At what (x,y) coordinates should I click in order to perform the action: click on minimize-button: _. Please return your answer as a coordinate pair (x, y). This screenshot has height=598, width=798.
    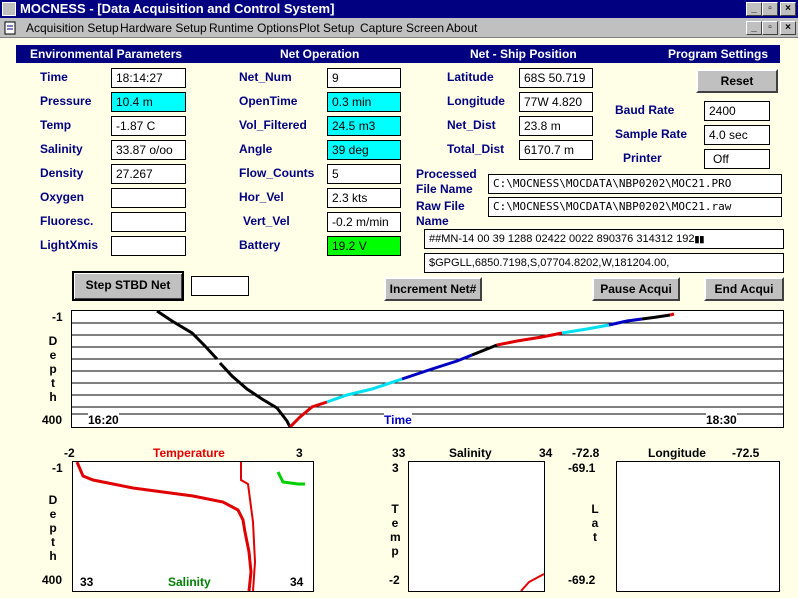
    Looking at the image, I should click on (754, 9).